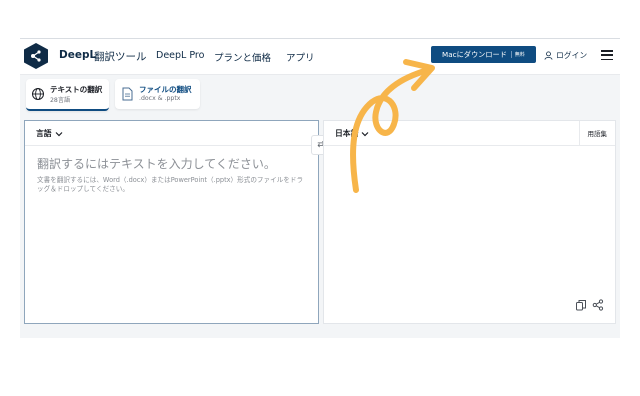  Describe the element at coordinates (548, 55) in the screenshot. I see `user-icon` at that location.